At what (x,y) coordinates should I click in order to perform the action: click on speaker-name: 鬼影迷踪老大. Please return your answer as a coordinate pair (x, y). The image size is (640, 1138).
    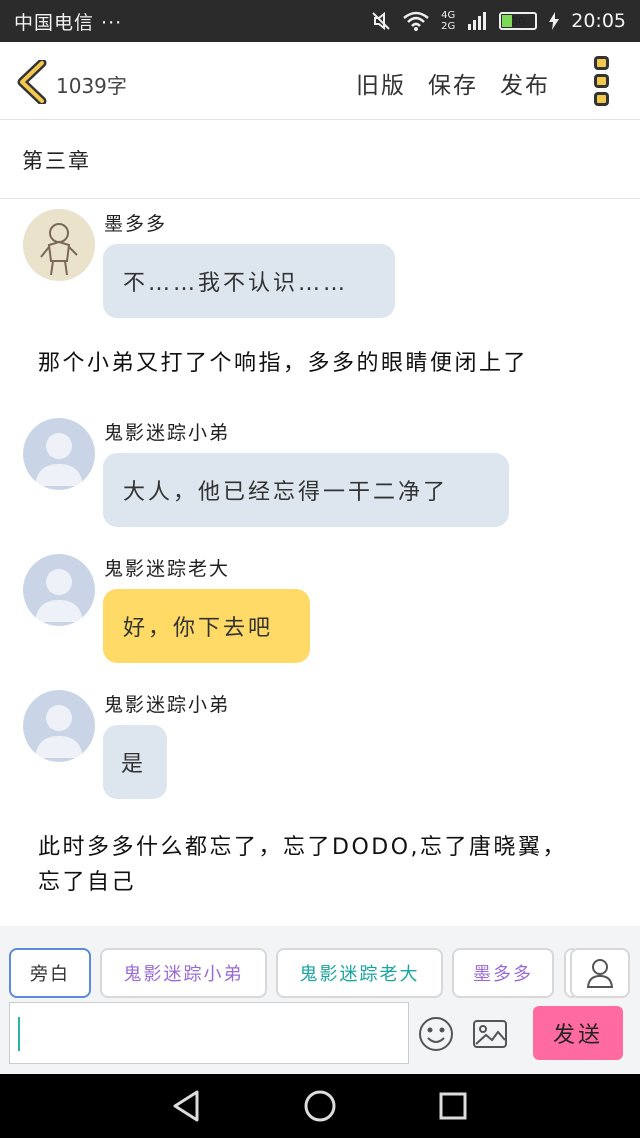
    Looking at the image, I should click on (167, 569).